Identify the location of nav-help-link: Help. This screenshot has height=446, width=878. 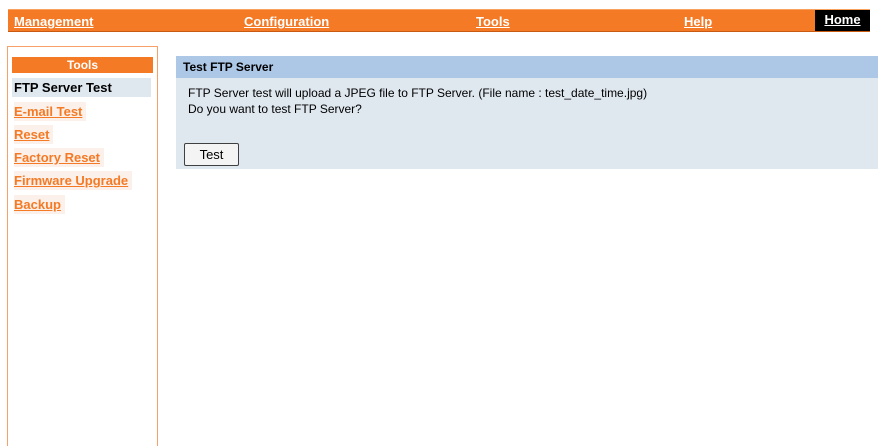
(698, 21).